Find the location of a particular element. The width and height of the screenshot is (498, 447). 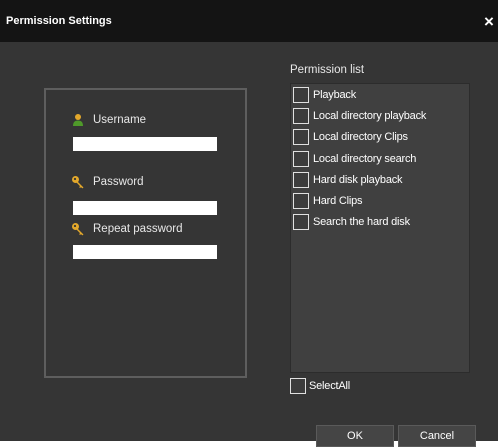

permission-item-hard-clips: Hard Clips is located at coordinates (328, 201).